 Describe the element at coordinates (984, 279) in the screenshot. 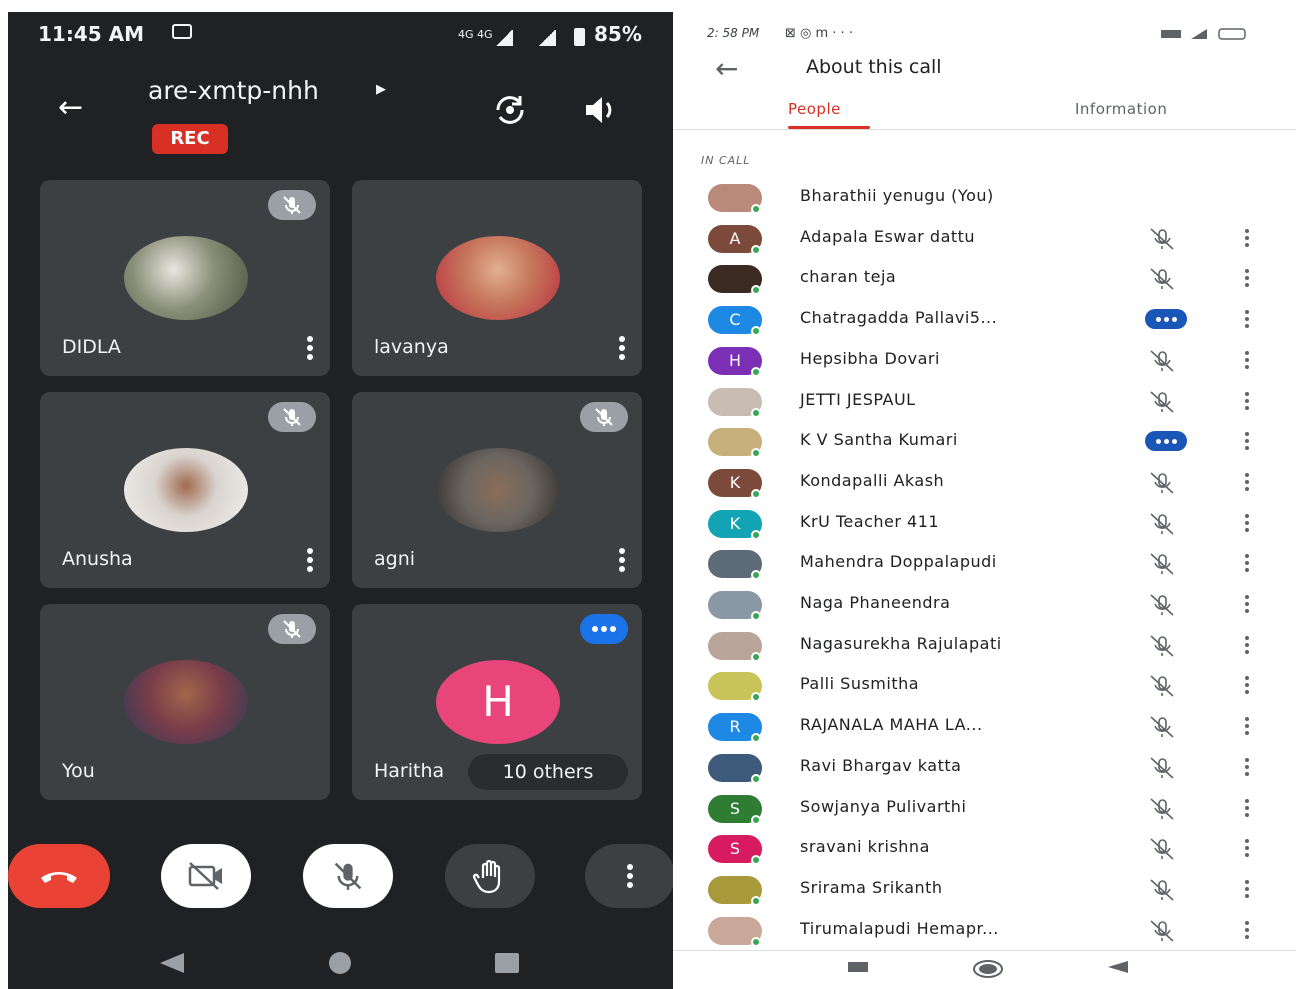

I see `participant-row: charan teja` at that location.